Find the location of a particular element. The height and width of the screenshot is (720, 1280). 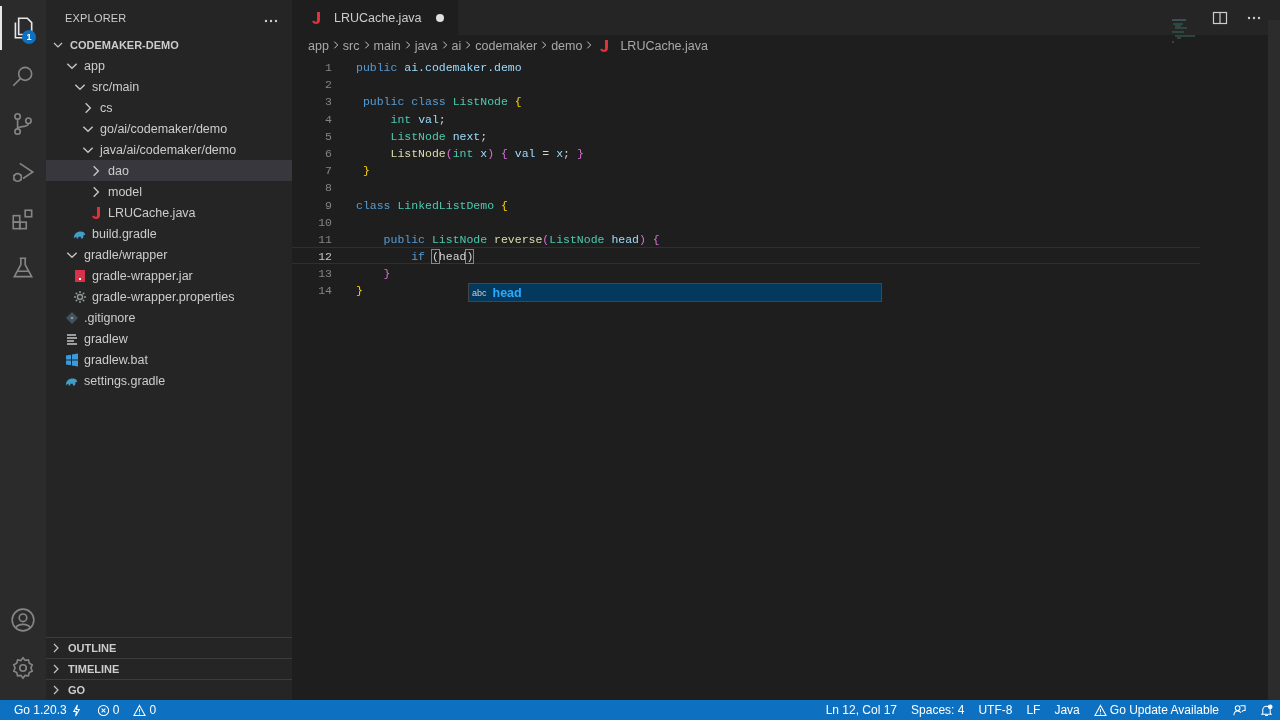

tree-row: gradlew.bat is located at coordinates (169, 359).